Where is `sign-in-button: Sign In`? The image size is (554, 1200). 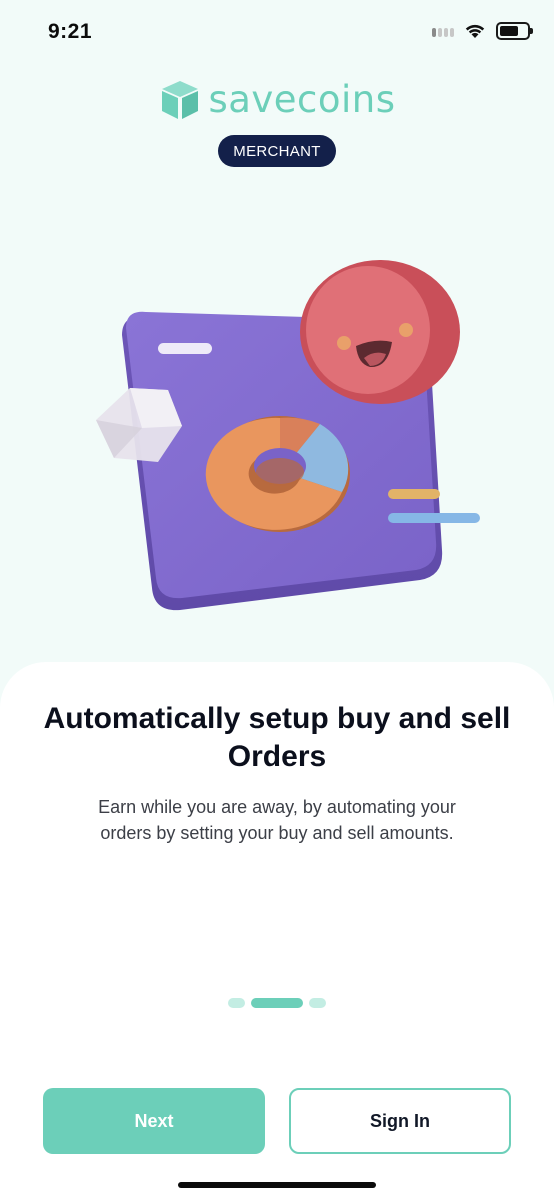
sign-in-button: Sign In is located at coordinates (400, 1121).